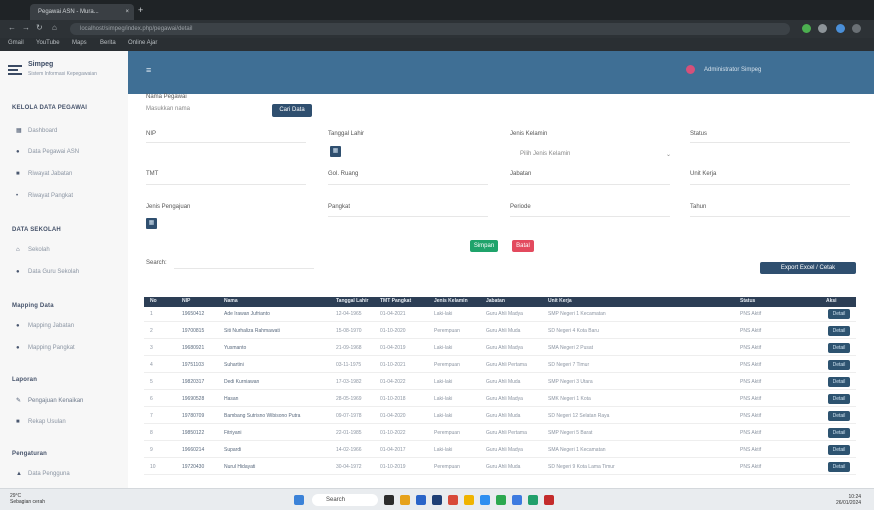 This screenshot has width=874, height=510. I want to click on sidebar-item-mapping-jabatan: ● Mapping Jabatan, so click(45, 326).